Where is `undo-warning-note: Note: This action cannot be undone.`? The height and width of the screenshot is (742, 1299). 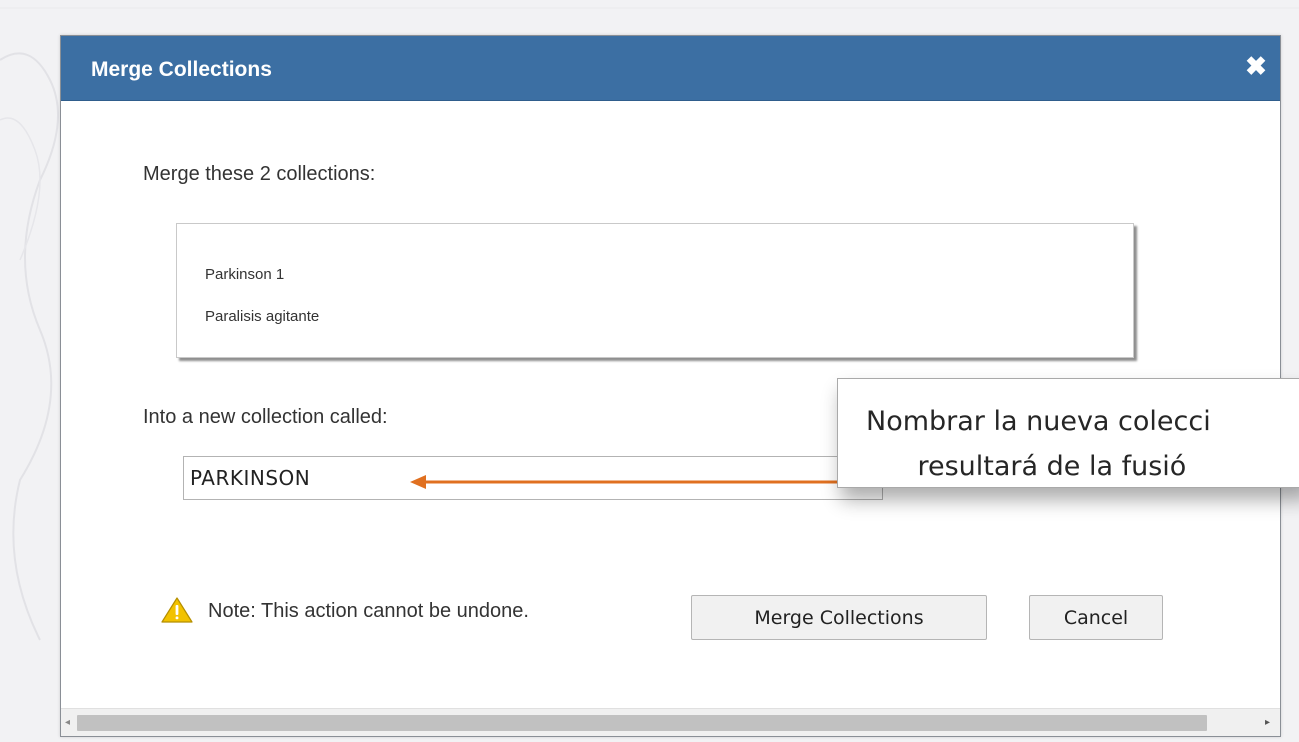
undo-warning-note: Note: This action cannot be undone. is located at coordinates (368, 611).